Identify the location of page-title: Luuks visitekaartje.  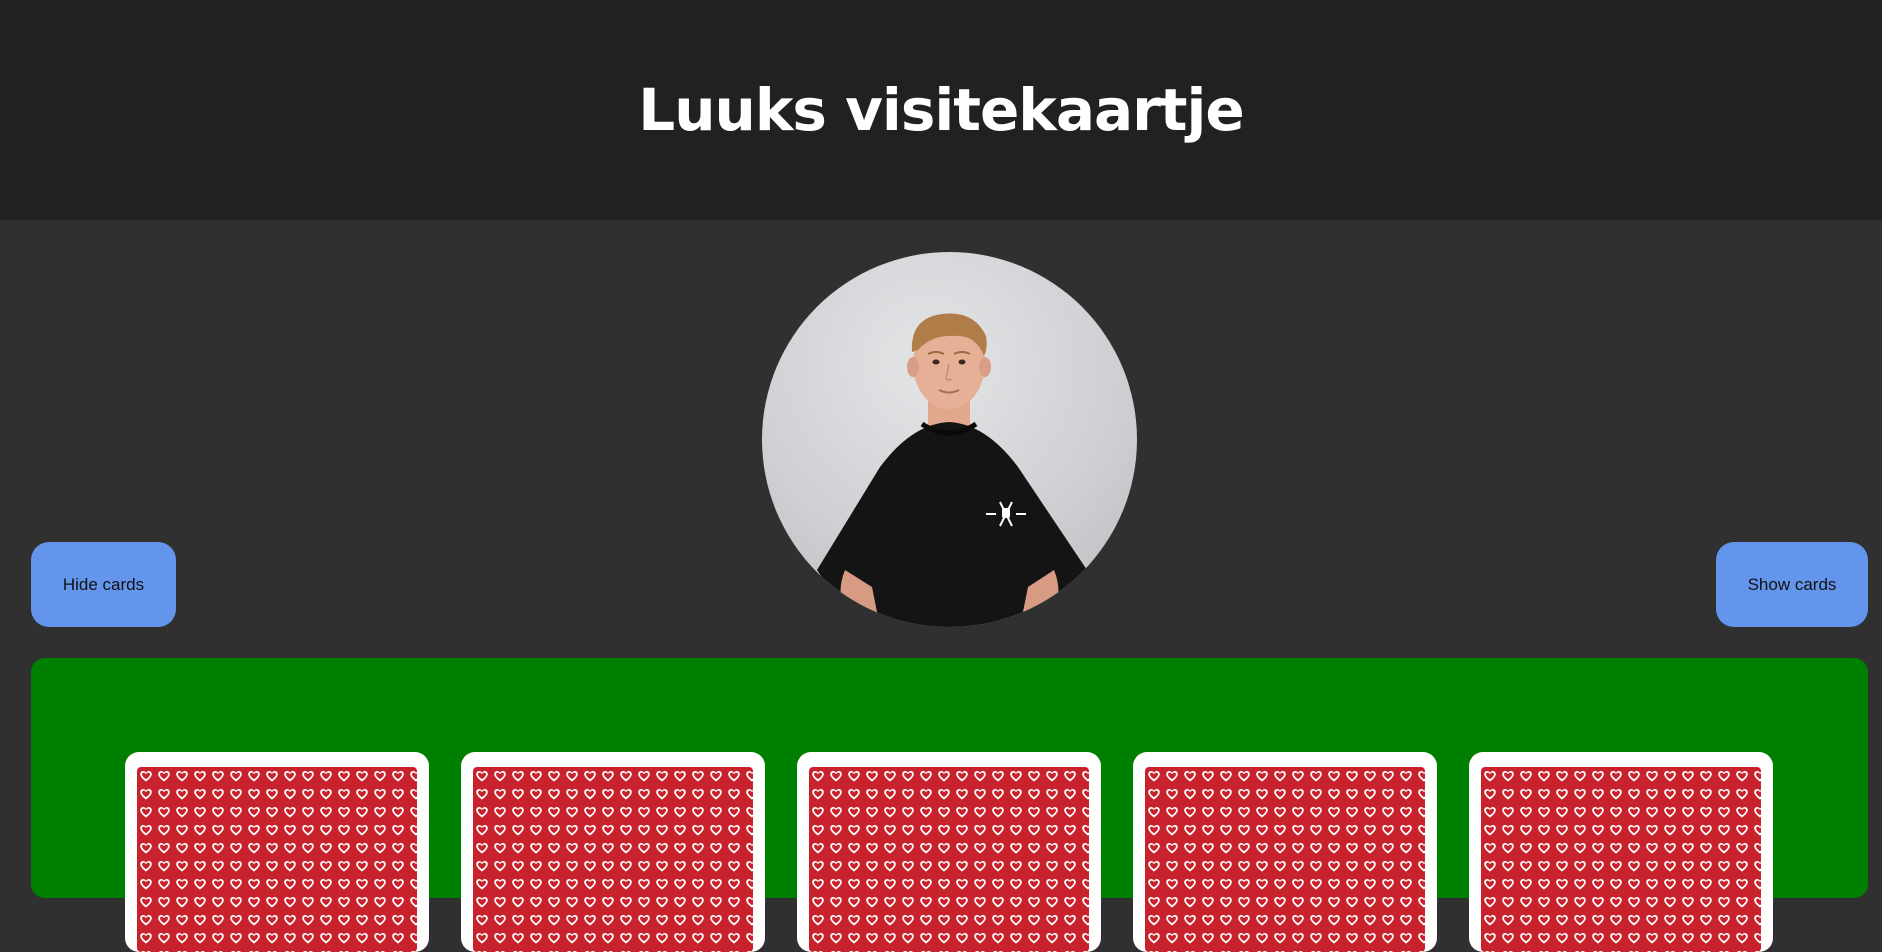
(941, 110).